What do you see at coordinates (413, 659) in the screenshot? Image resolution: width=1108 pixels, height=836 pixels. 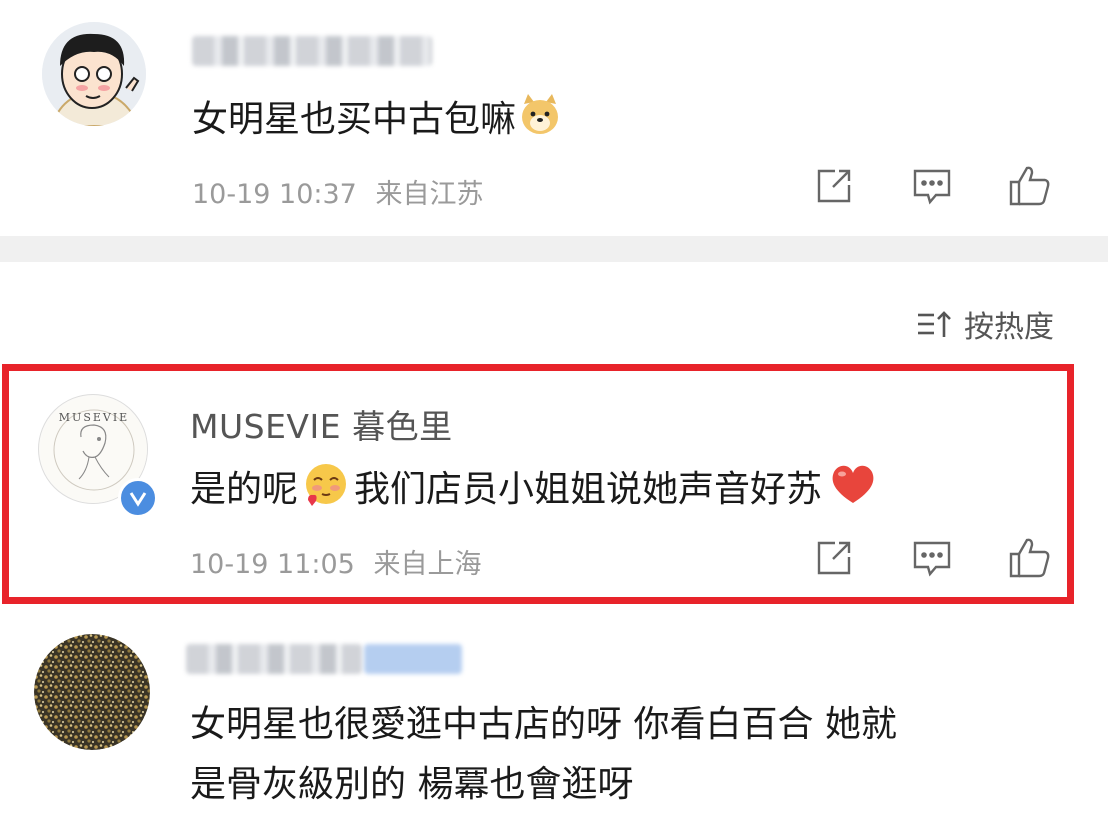 I see `username-blurred-badge` at bounding box center [413, 659].